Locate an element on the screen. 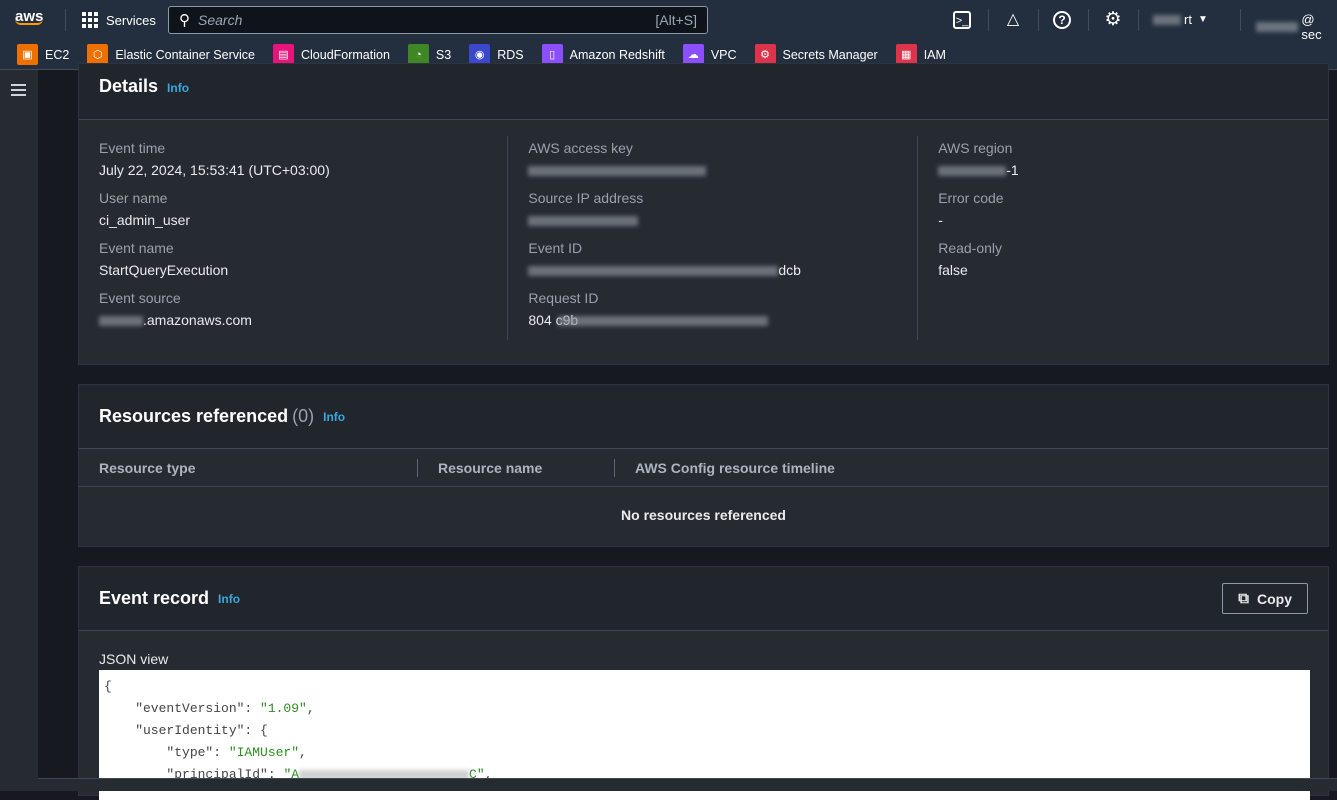 The width and height of the screenshot is (1337, 800). field-label: Read-only is located at coordinates (970, 248).